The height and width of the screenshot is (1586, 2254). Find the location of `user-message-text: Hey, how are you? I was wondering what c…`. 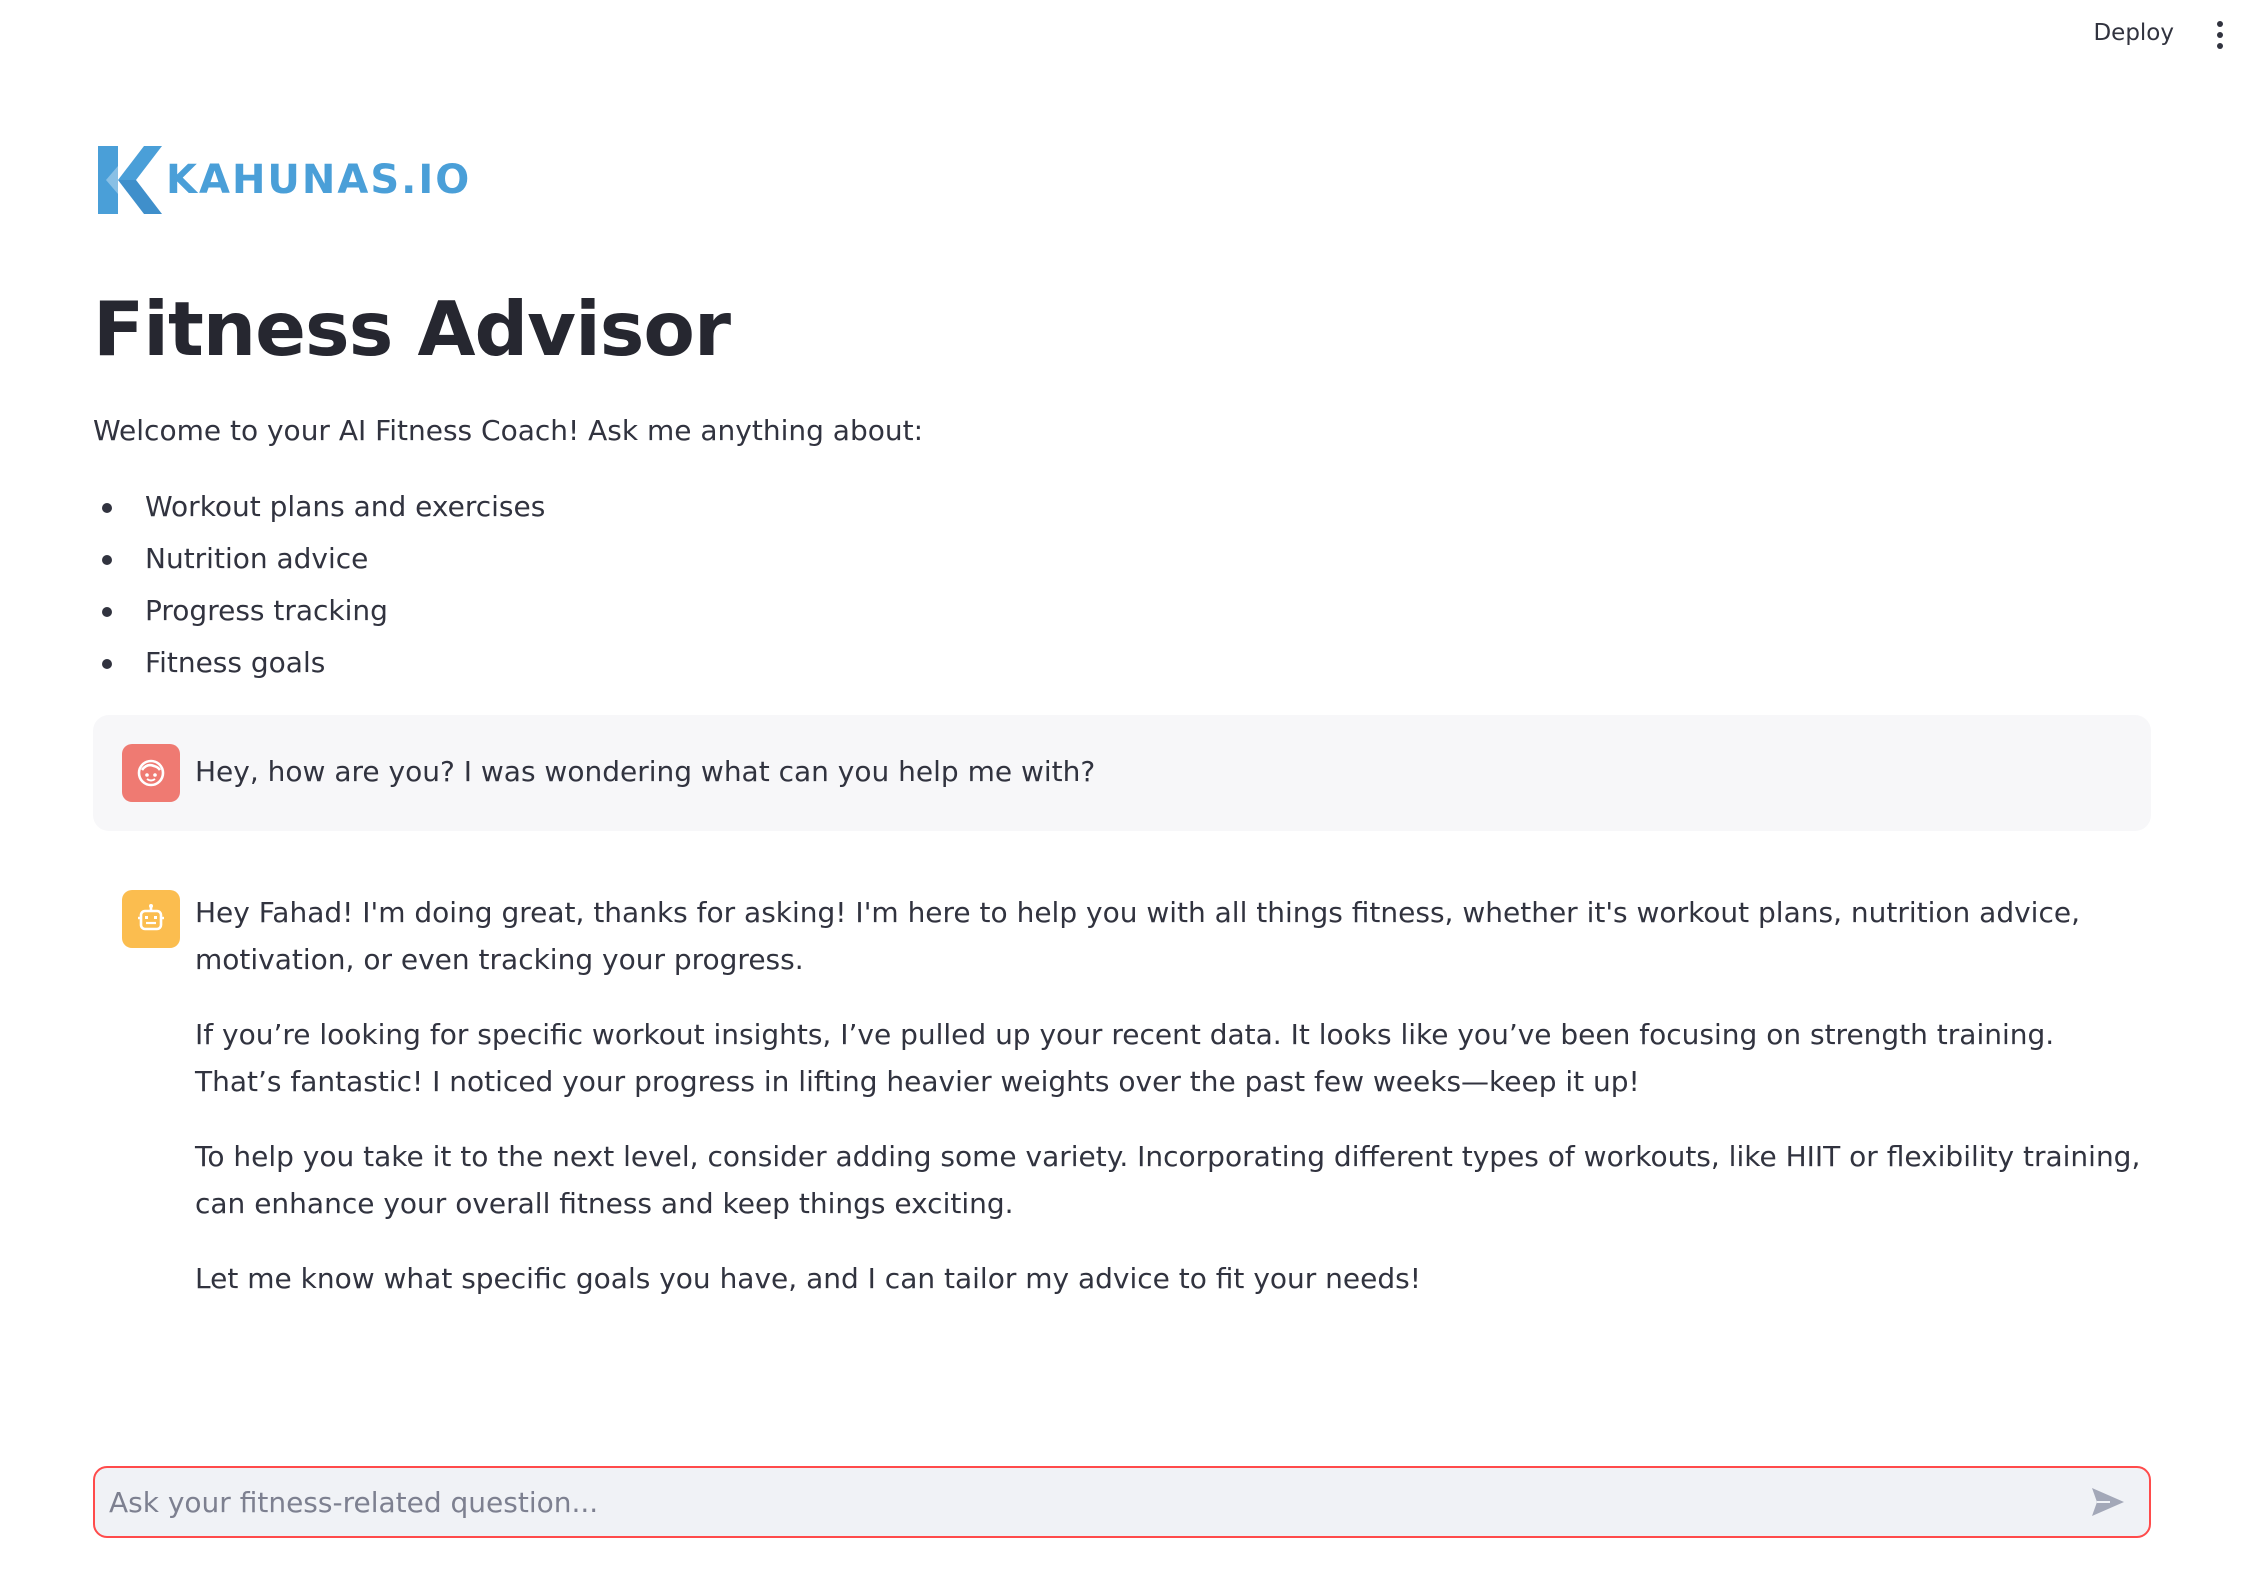

user-message-text: Hey, how are you? I was wondering what c… is located at coordinates (645, 771).